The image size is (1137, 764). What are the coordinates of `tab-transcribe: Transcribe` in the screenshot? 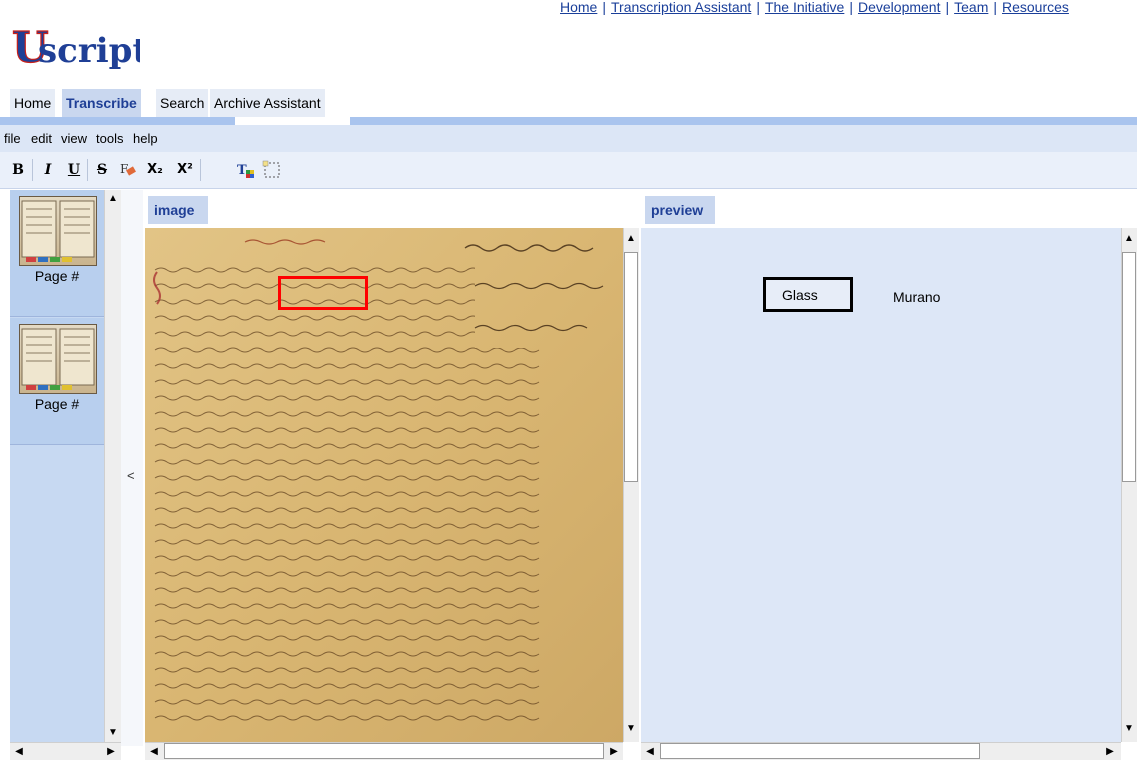 It's located at (101, 103).